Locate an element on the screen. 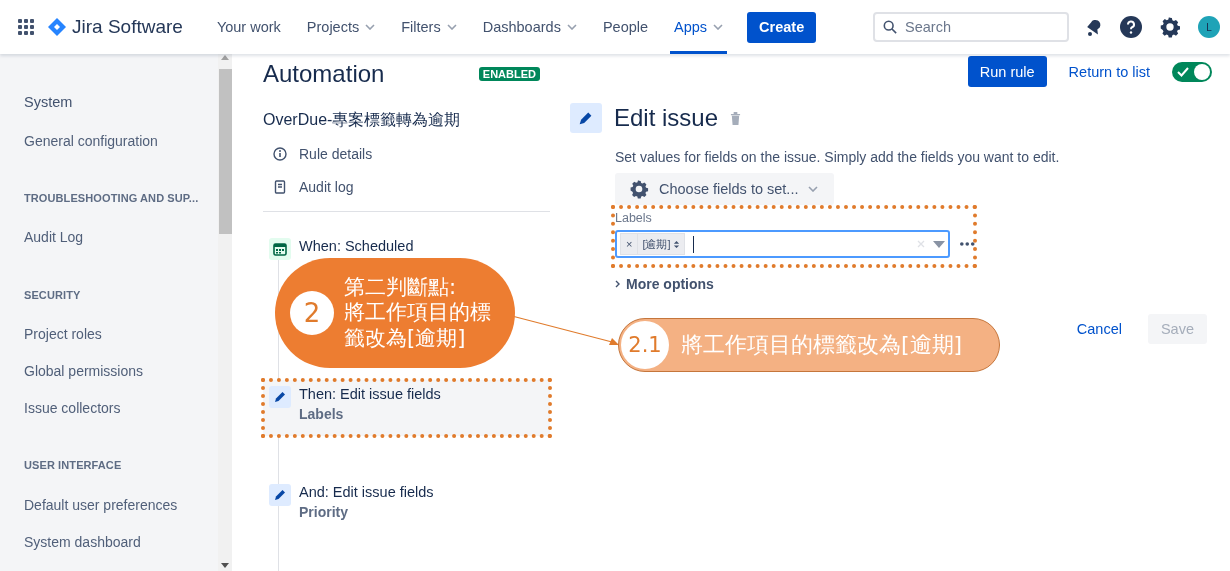 The height and width of the screenshot is (571, 1230). nav-tab: Apps is located at coordinates (699, 27).